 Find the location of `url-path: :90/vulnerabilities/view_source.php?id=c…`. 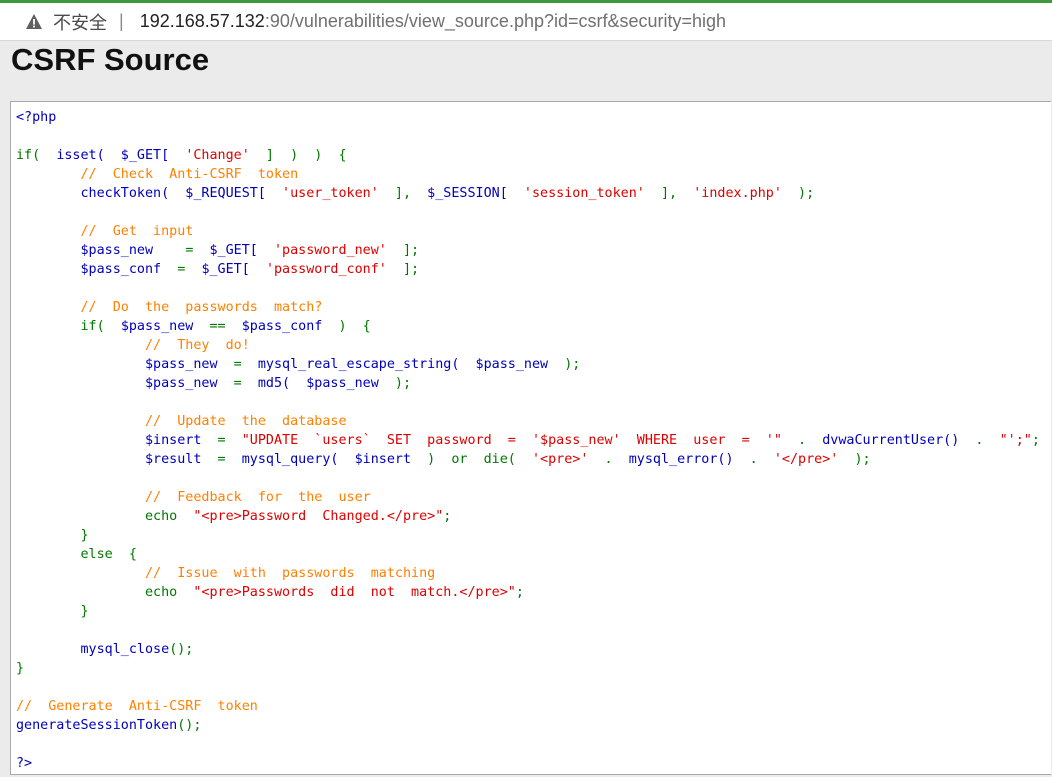

url-path: :90/vulnerabilities/view_source.php?id=c… is located at coordinates (495, 21).